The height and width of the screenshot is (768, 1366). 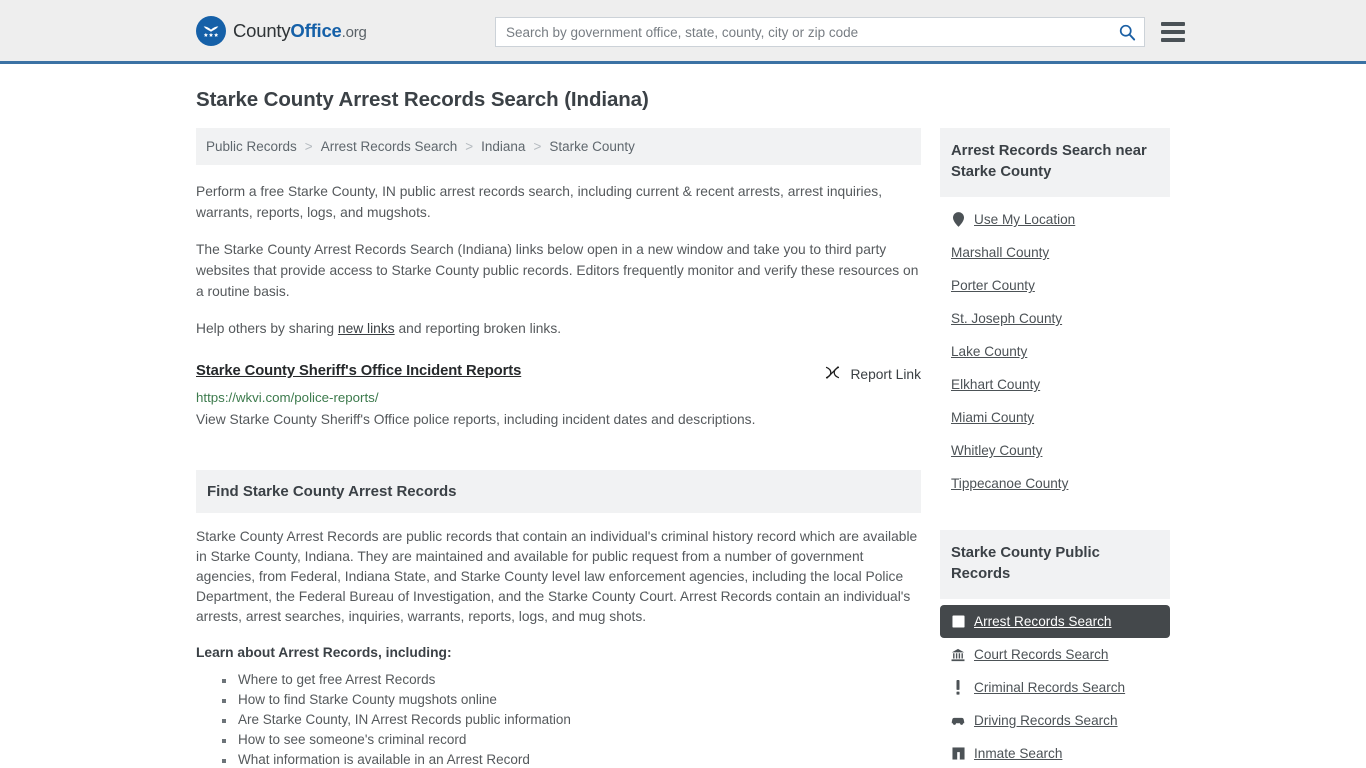 I want to click on site-header: CountyOffice.org, so click(x=683, y=32).